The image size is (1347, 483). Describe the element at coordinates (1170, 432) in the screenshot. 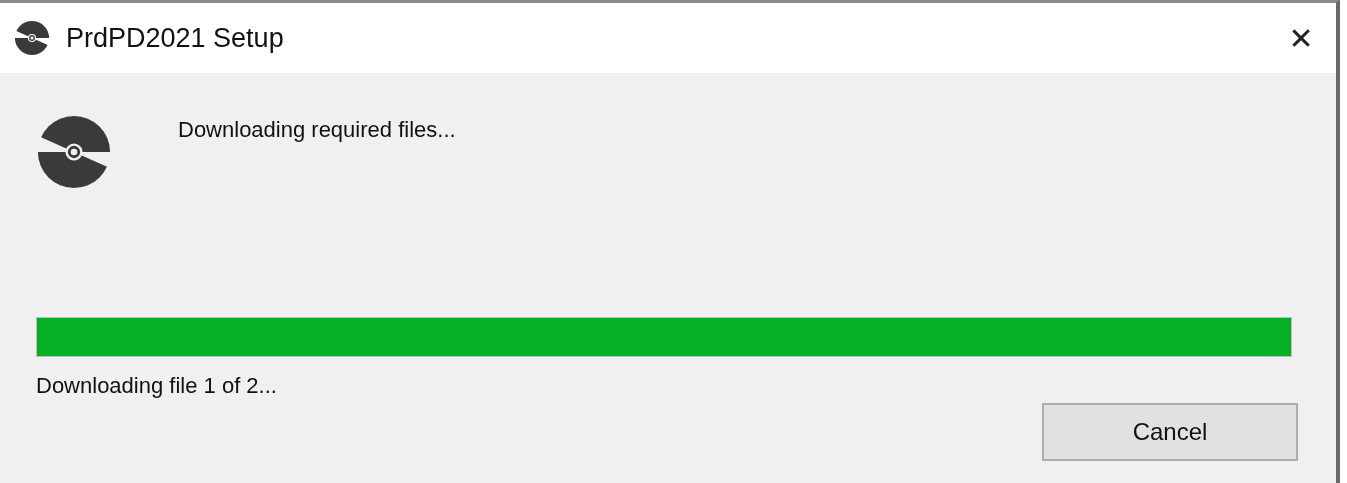

I see `cancel-button: Cancel` at that location.